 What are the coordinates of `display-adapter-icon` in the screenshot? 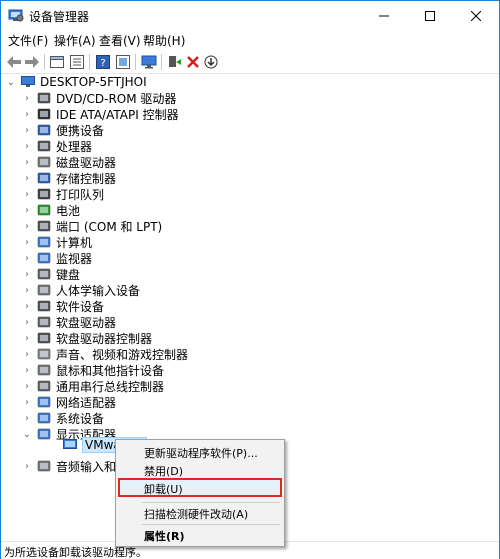 It's located at (70, 445).